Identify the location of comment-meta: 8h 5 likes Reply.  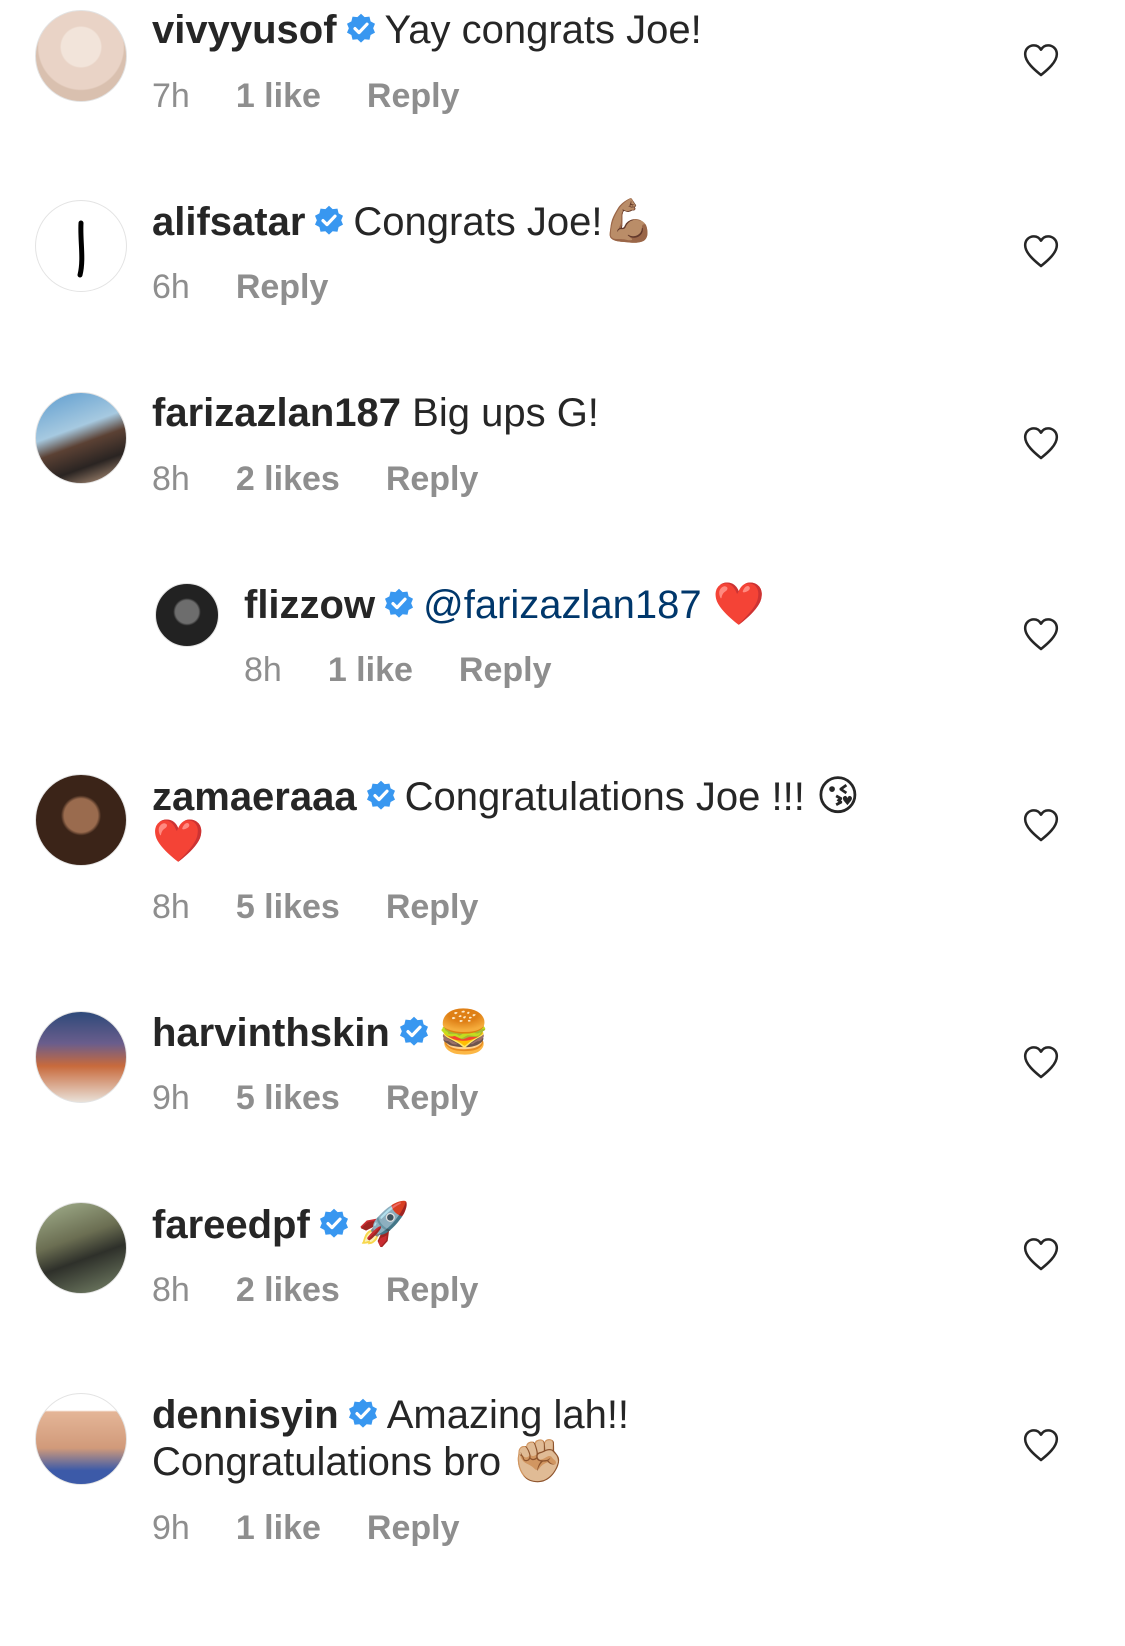
(338, 907).